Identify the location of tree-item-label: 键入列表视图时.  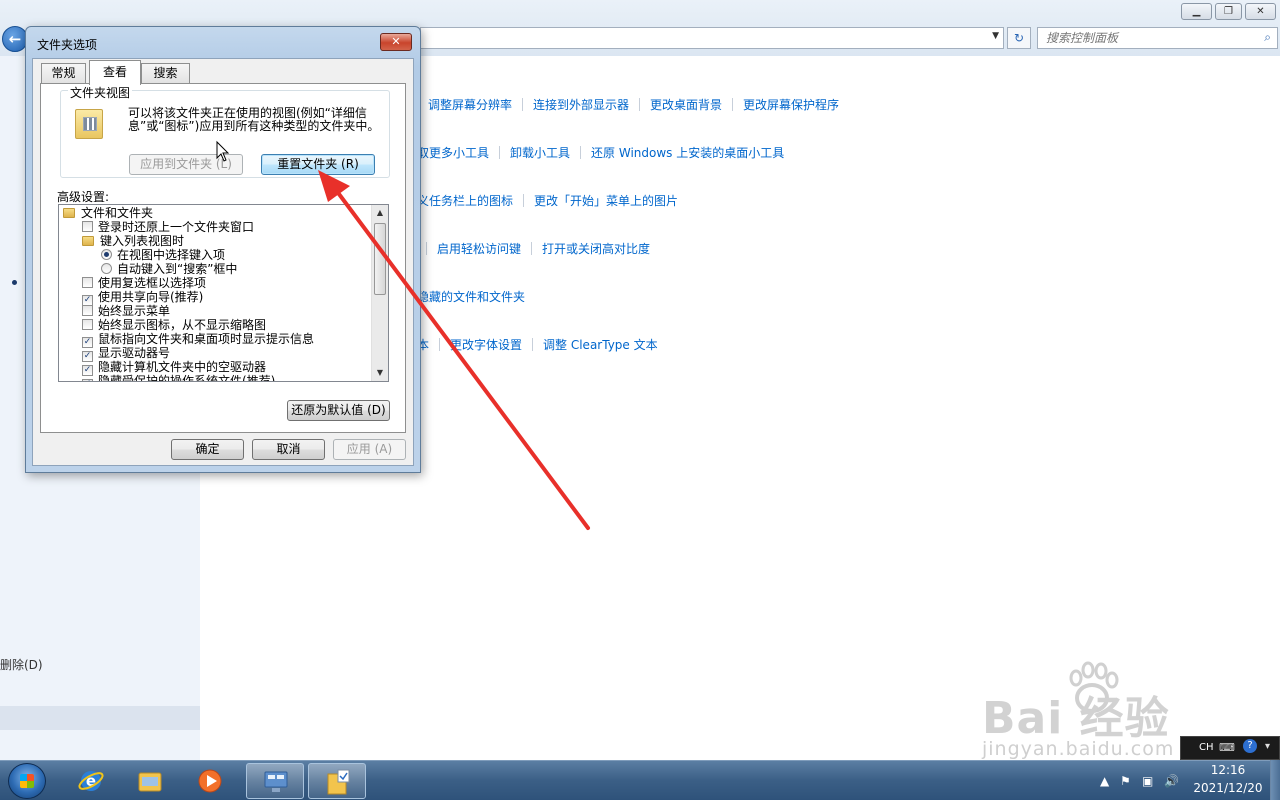
(142, 241).